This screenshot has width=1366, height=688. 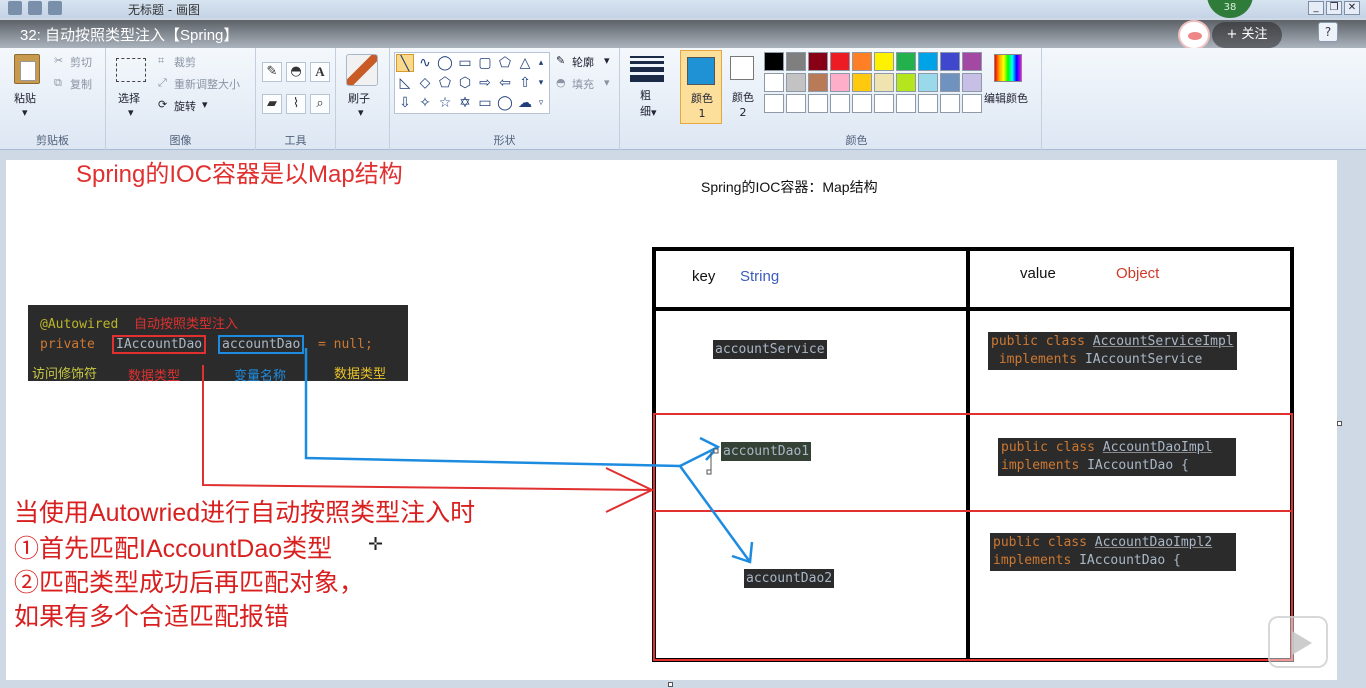 I want to click on left-arrow-shape-icon: ⇦, so click(x=505, y=83).